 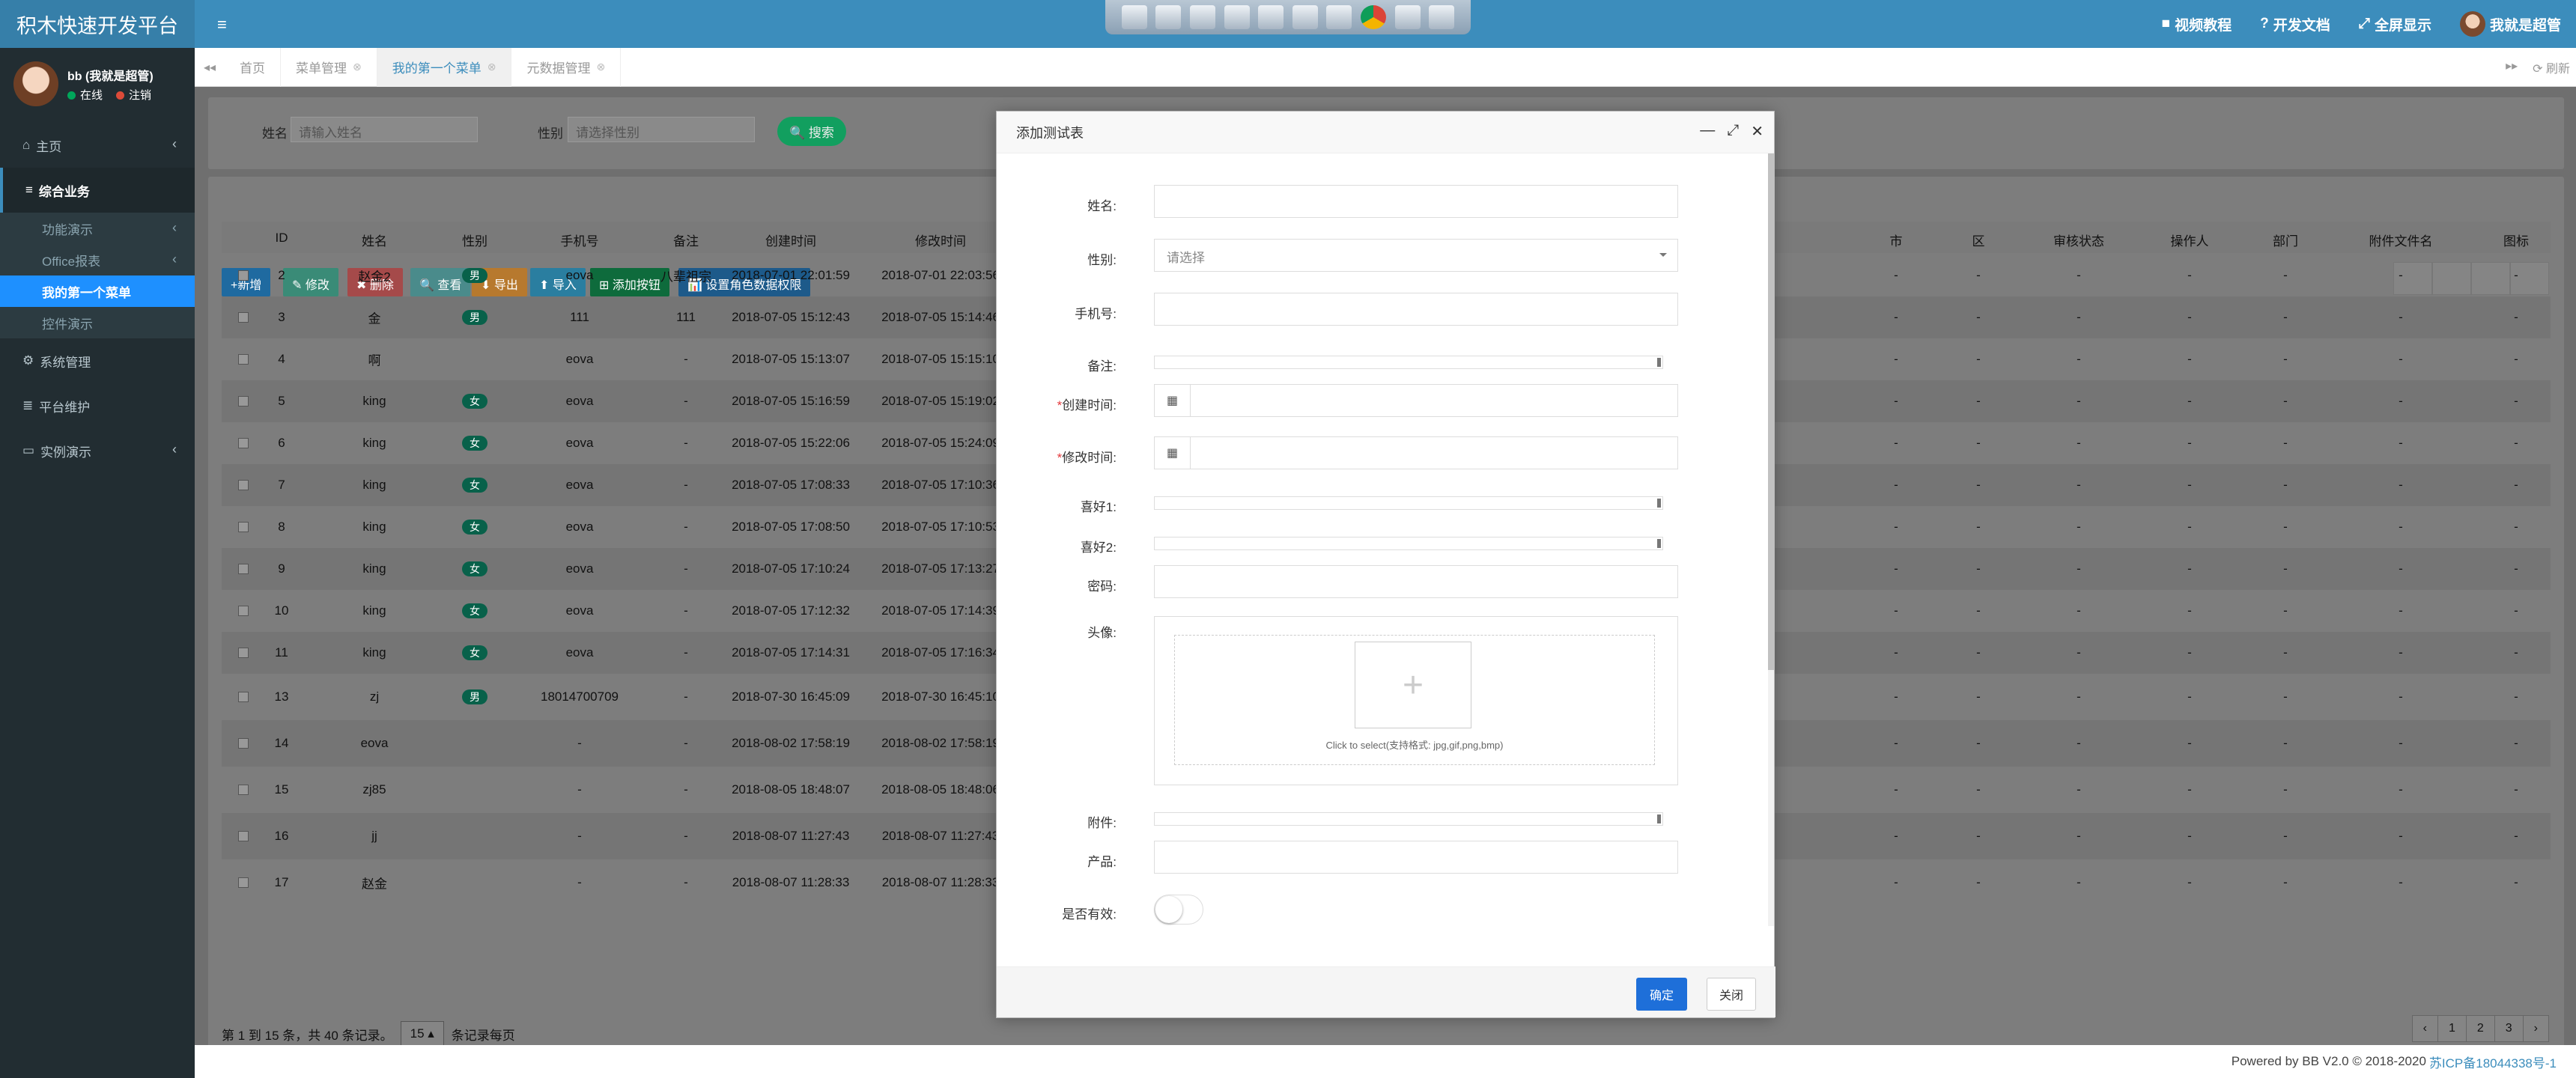 What do you see at coordinates (97, 259) in the screenshot?
I see `sidebar-item-office-report: Office报表 ‹` at bounding box center [97, 259].